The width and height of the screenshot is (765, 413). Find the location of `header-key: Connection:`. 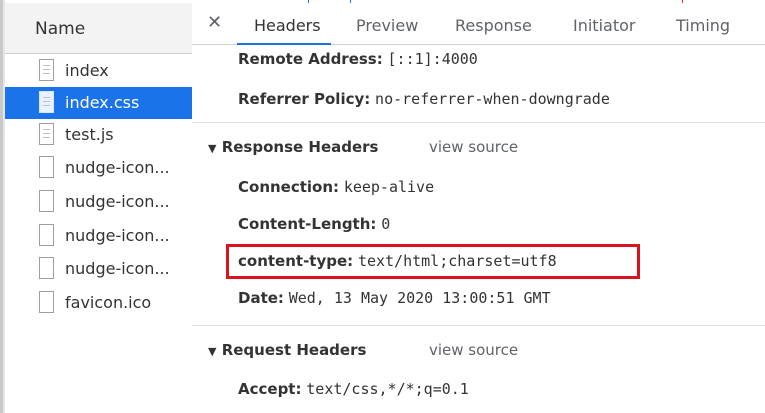

header-key: Connection: is located at coordinates (289, 187).